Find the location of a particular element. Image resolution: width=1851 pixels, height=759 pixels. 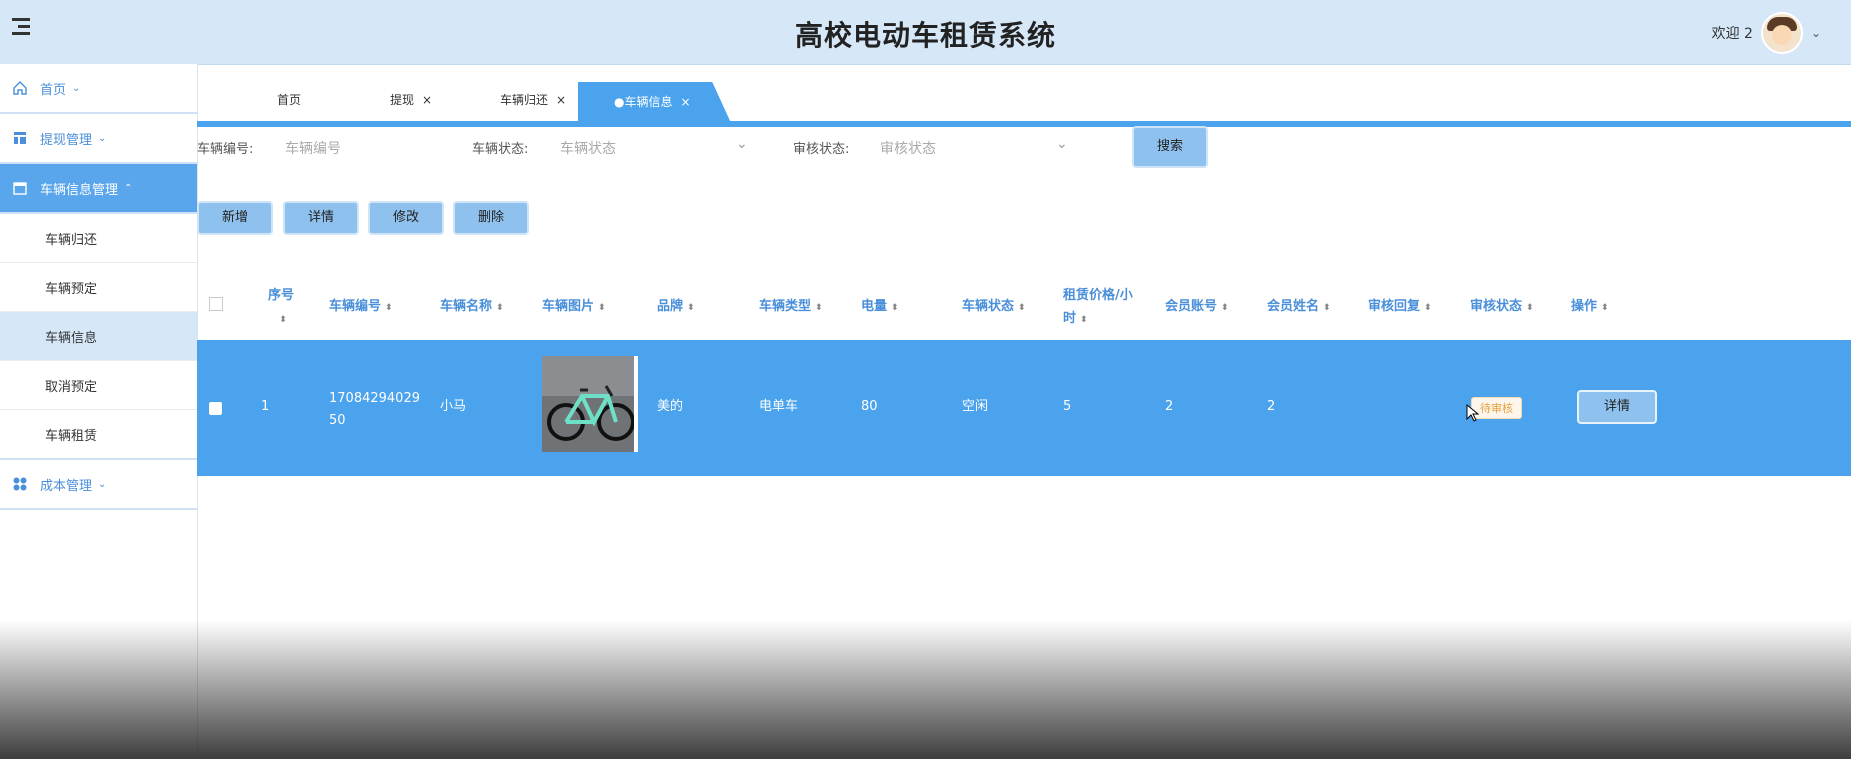

column-header: 序号 ⬍ is located at coordinates (281, 308).